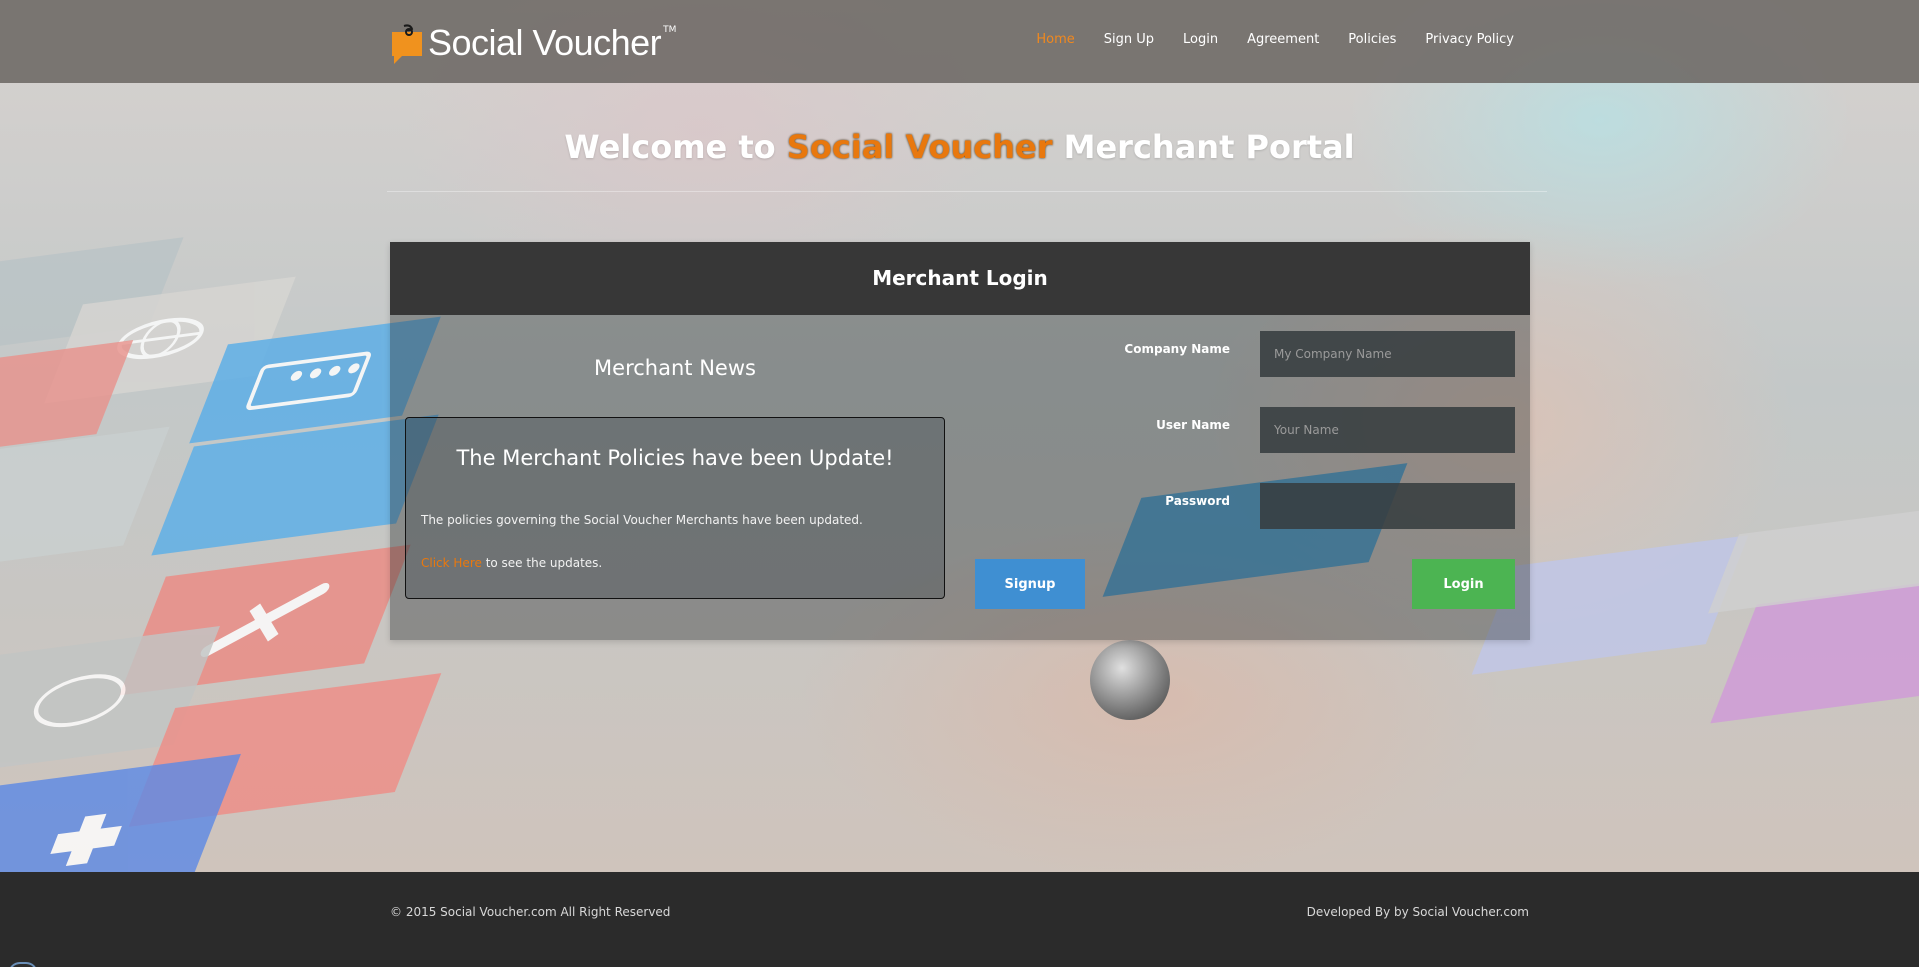  Describe the element at coordinates (1130, 680) in the screenshot. I see `device-button` at that location.